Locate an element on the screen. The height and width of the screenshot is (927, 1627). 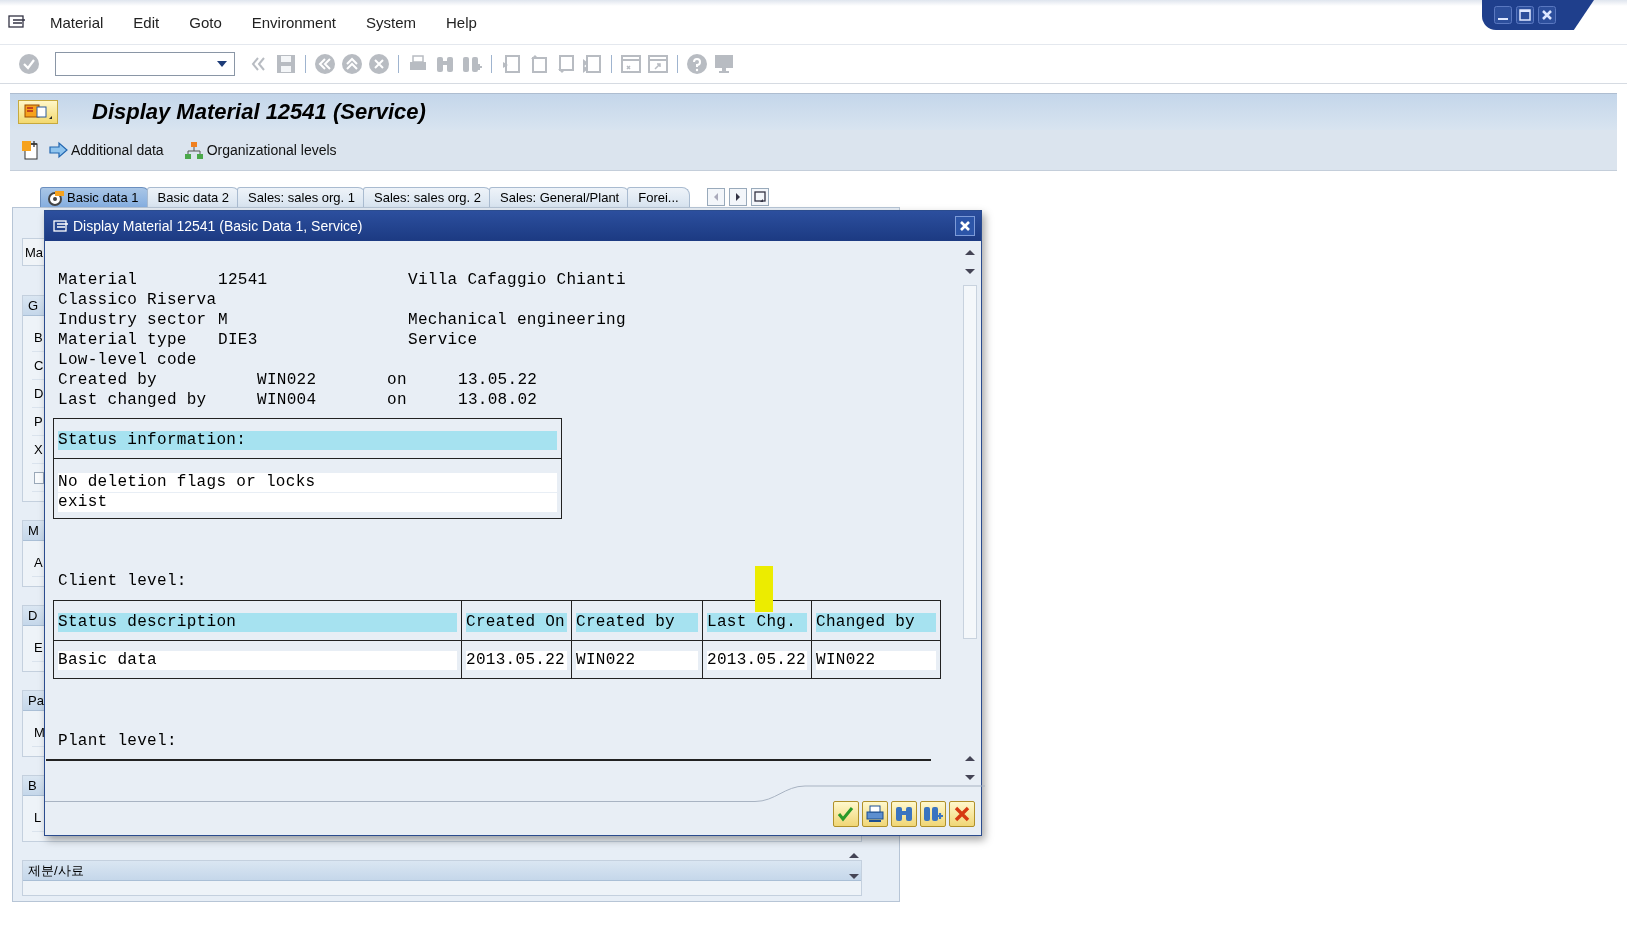
user-id: WIN022 is located at coordinates (287, 380).